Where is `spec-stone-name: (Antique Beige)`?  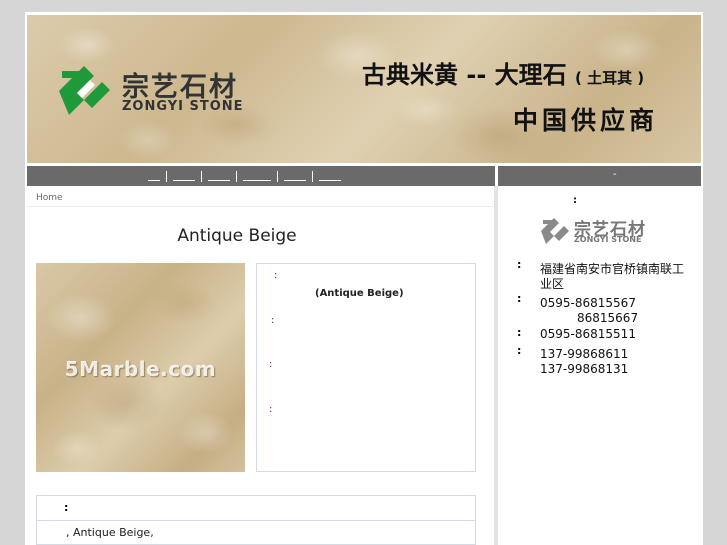
spec-stone-name: (Antique Beige) is located at coordinates (359, 293).